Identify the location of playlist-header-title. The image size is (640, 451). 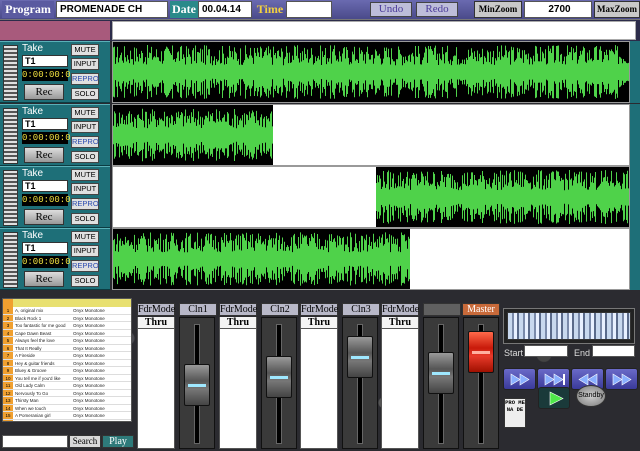
(42, 303).